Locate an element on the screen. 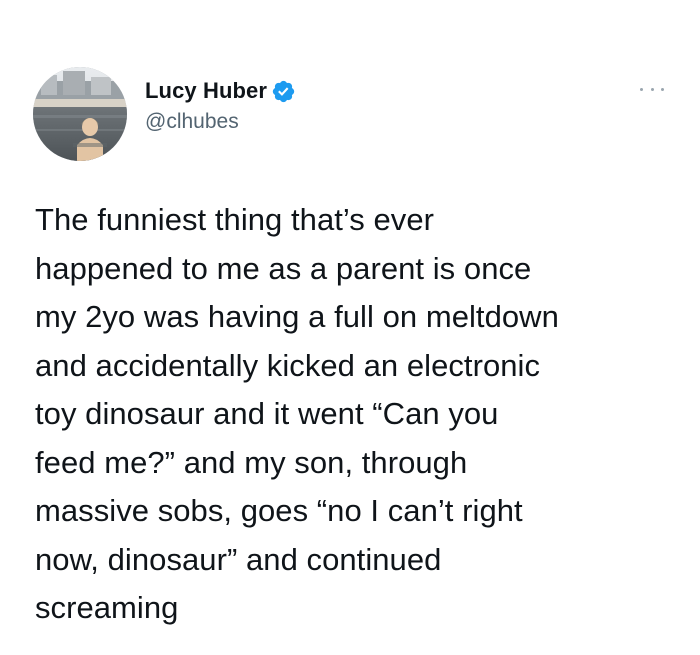 The height and width of the screenshot is (655, 700). display-name: Lucy Huber is located at coordinates (206, 91).